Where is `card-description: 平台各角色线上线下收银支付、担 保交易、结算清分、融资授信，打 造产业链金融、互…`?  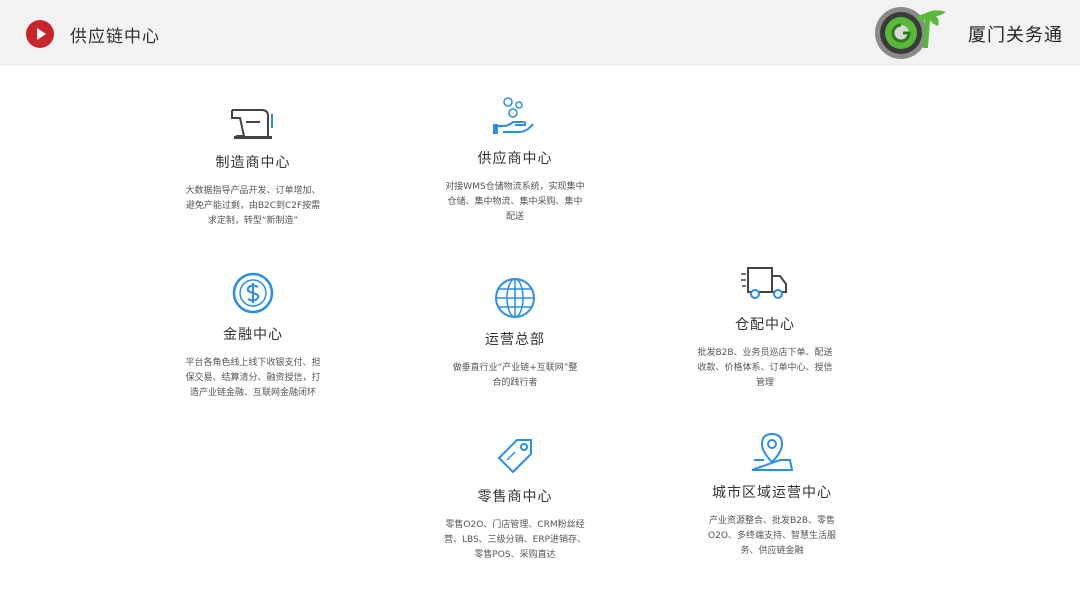 card-description: 平台各角色线上线下收银支付、担 保交易、结算清分、融资授信，打 造产业链金融、互… is located at coordinates (253, 378).